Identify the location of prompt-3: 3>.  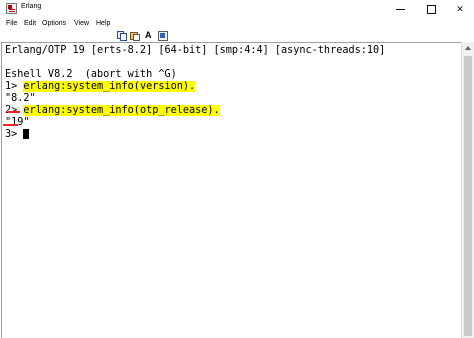
(14, 134).